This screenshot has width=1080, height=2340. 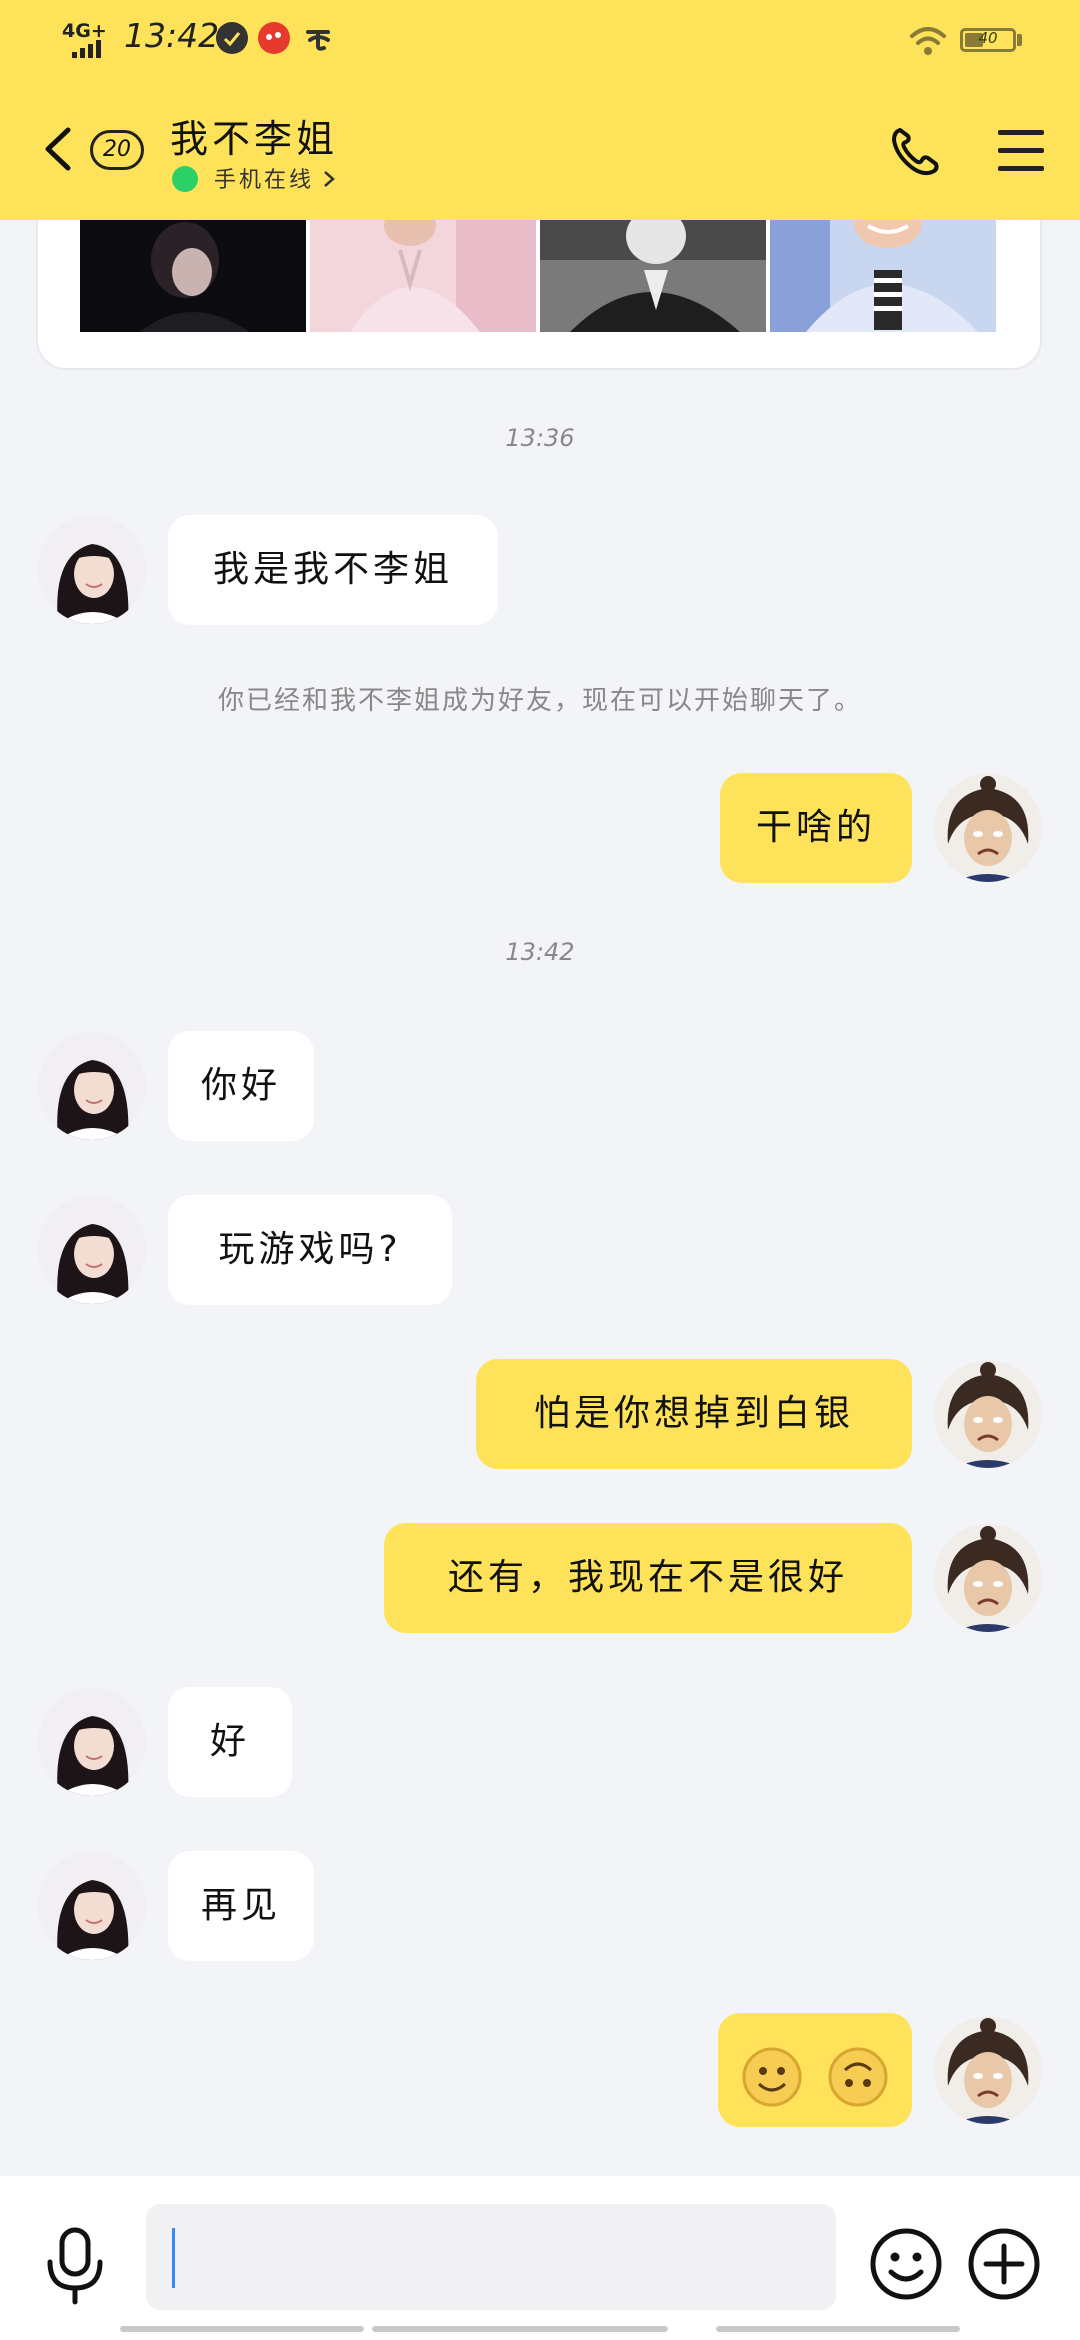 I want to click on contact-name: 我不李姐, so click(x=254, y=135).